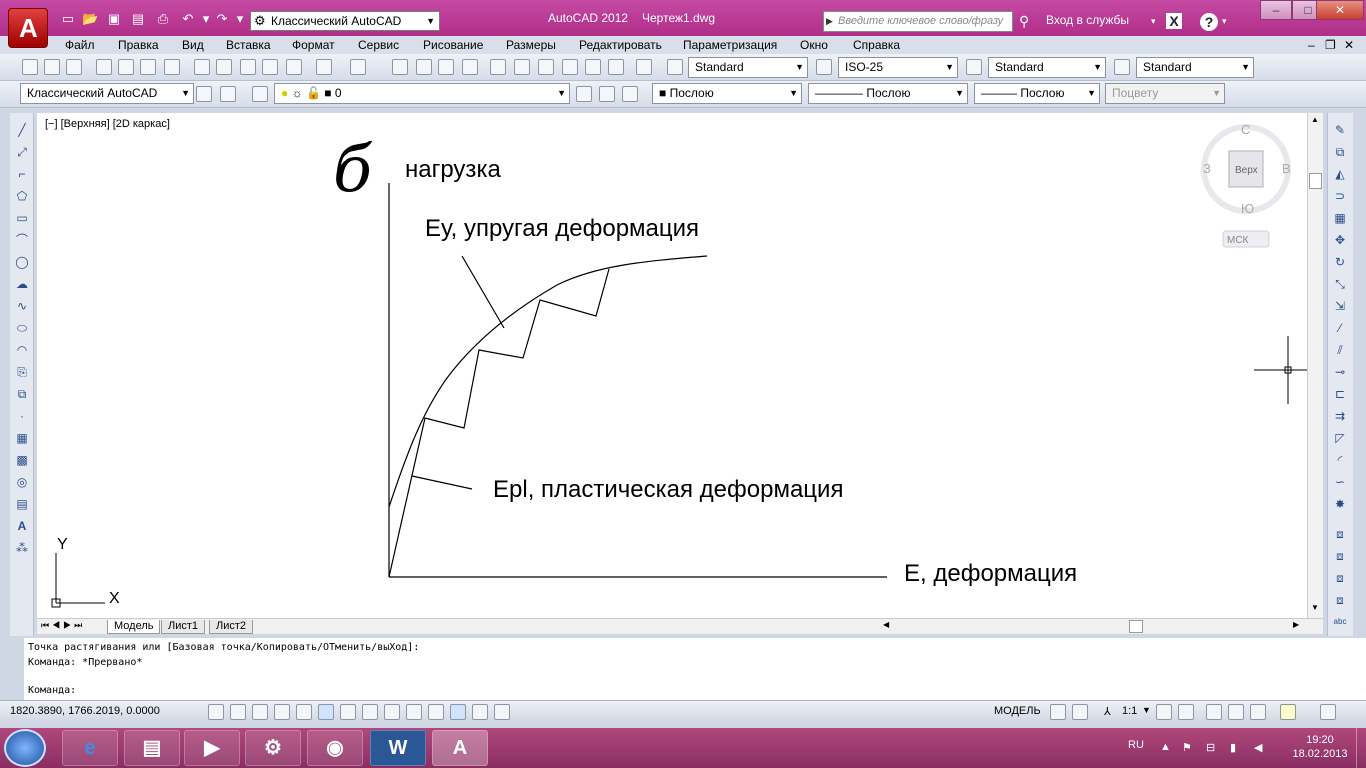 The image size is (1366, 768). I want to click on doc-restore-icon: ❐, so click(1330, 45).